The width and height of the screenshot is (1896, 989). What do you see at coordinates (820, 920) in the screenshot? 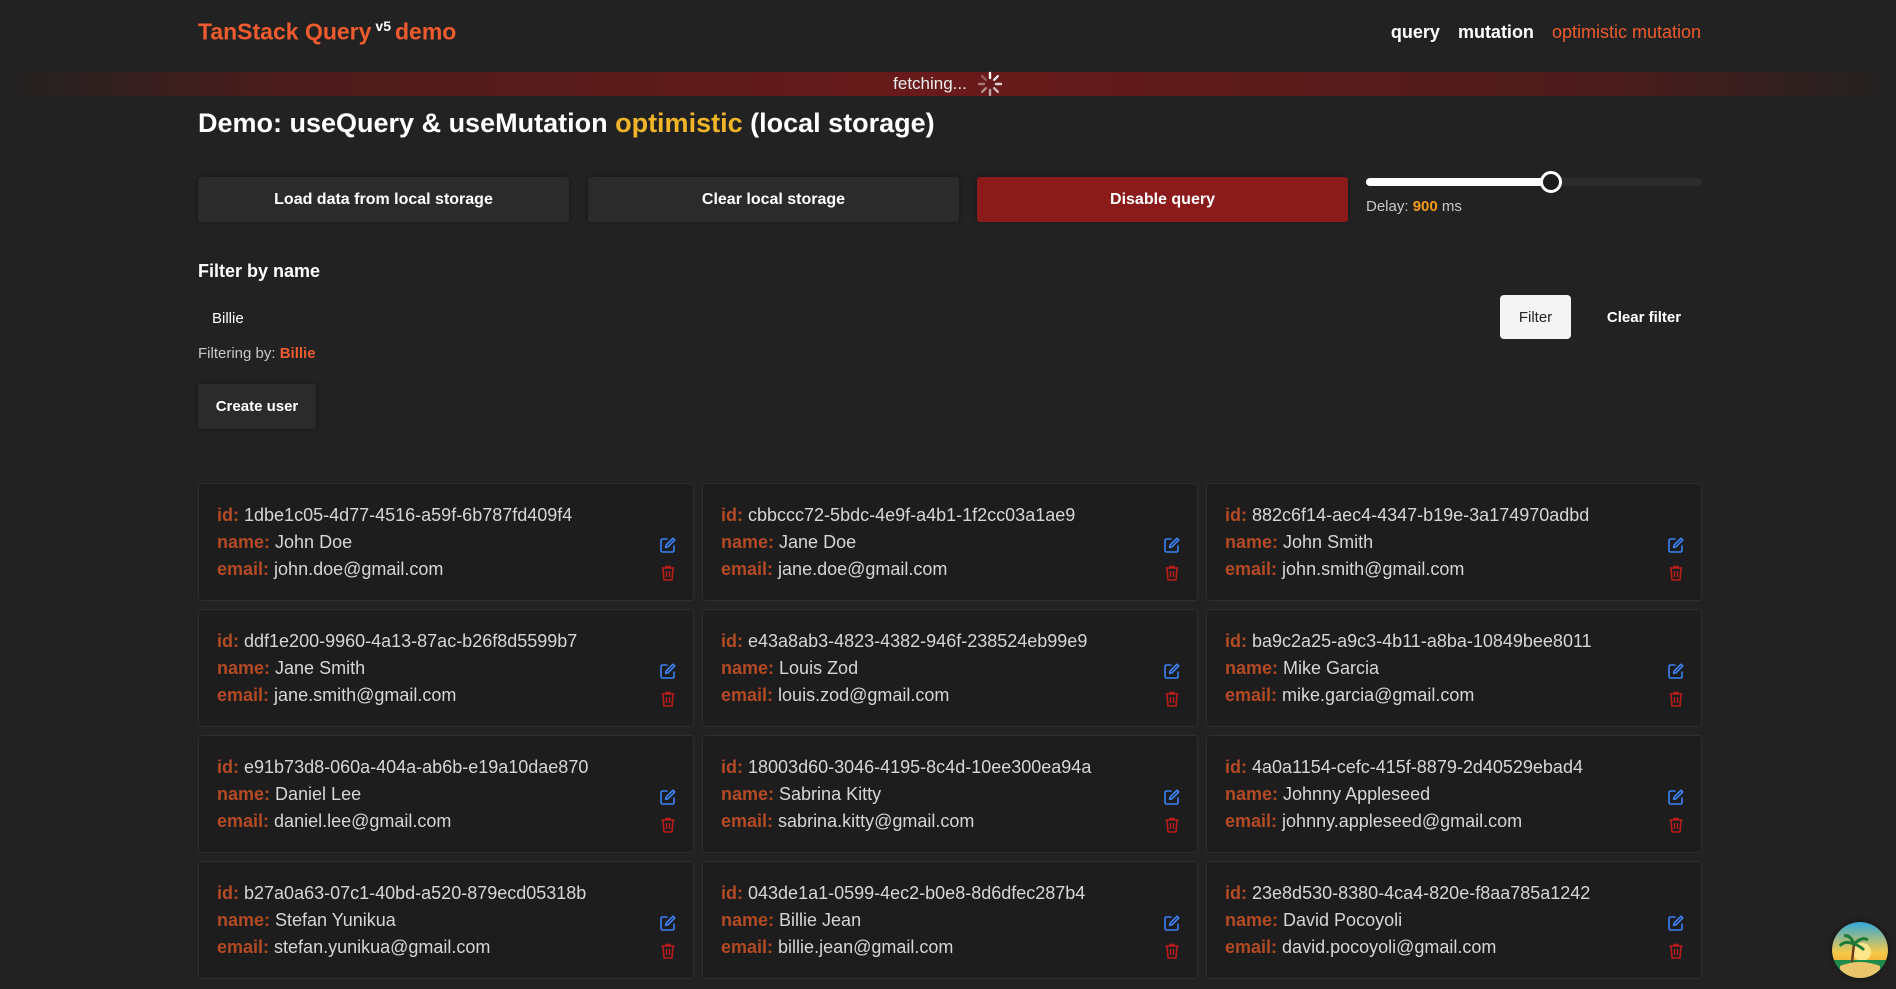
I see `user-name: Billie Jean` at bounding box center [820, 920].